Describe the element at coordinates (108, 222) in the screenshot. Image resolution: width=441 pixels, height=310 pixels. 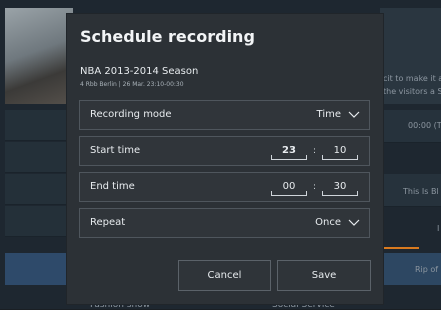
I see `repeat-label: Repeat` at that location.